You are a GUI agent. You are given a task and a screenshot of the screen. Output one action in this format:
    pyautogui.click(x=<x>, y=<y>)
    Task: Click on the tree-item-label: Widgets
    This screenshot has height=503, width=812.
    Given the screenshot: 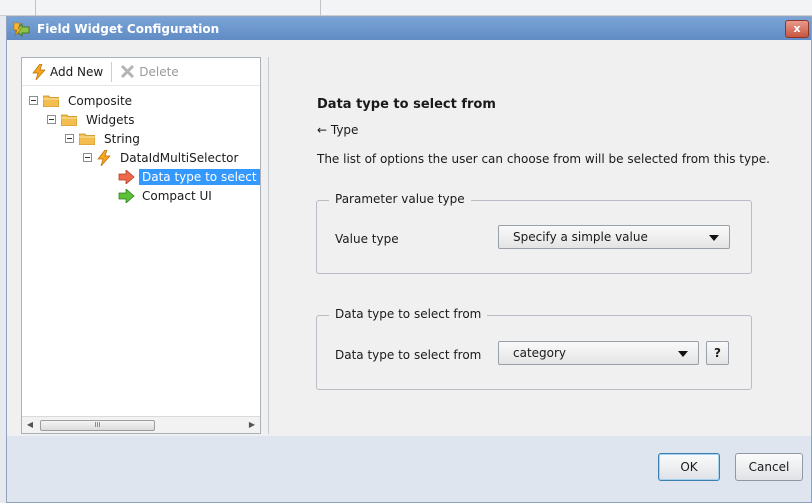 What is the action you would take?
    pyautogui.click(x=110, y=119)
    